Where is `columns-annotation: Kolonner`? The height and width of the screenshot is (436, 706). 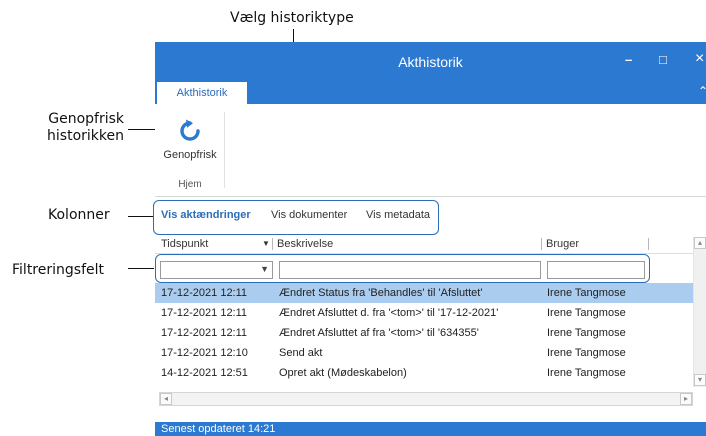
columns-annotation: Kolonner is located at coordinates (79, 215).